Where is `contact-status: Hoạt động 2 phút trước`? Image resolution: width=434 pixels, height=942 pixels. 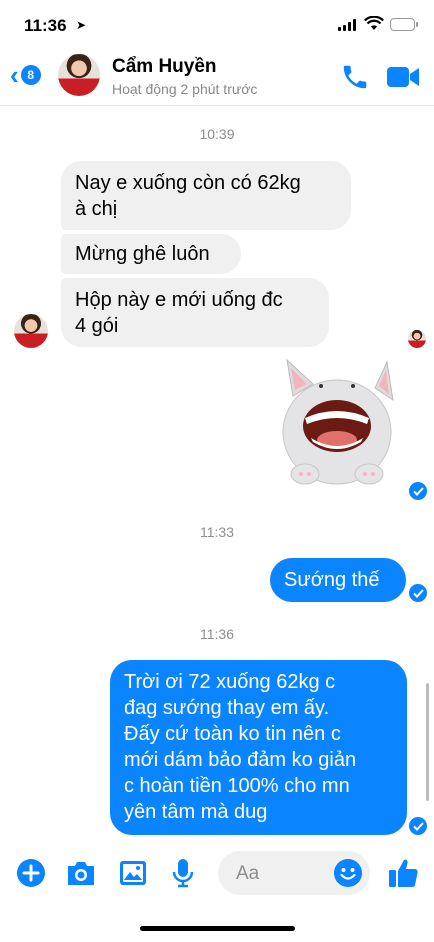 contact-status: Hoạt động 2 phút trước is located at coordinates (185, 89).